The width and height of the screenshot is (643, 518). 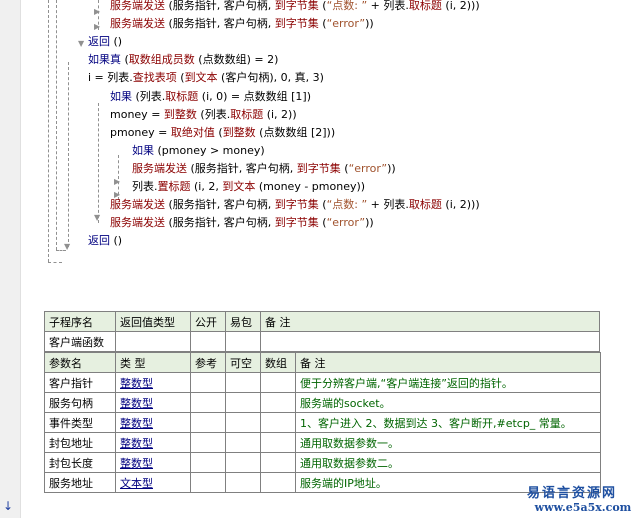 I want to click on param-remark-cell: 1、客户进入 2、数据到达 3、客户断开,#etcp_ 常量。, so click(x=448, y=422).